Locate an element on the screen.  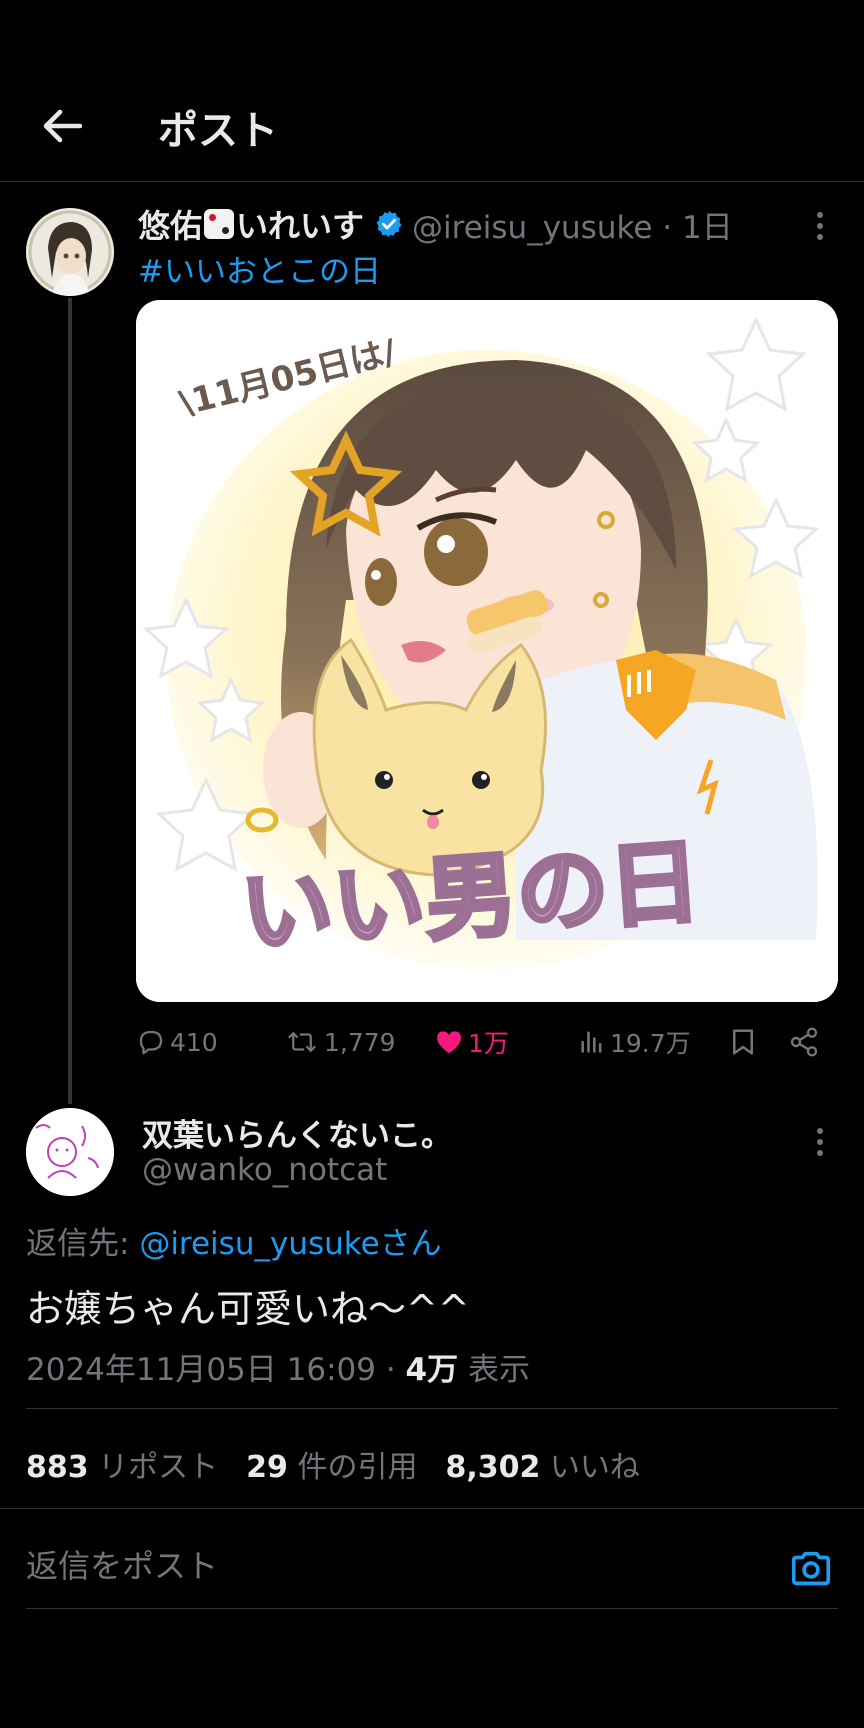
reply-text: お嬢ちゃん可愛いね〜^^ is located at coordinates (248, 1309).